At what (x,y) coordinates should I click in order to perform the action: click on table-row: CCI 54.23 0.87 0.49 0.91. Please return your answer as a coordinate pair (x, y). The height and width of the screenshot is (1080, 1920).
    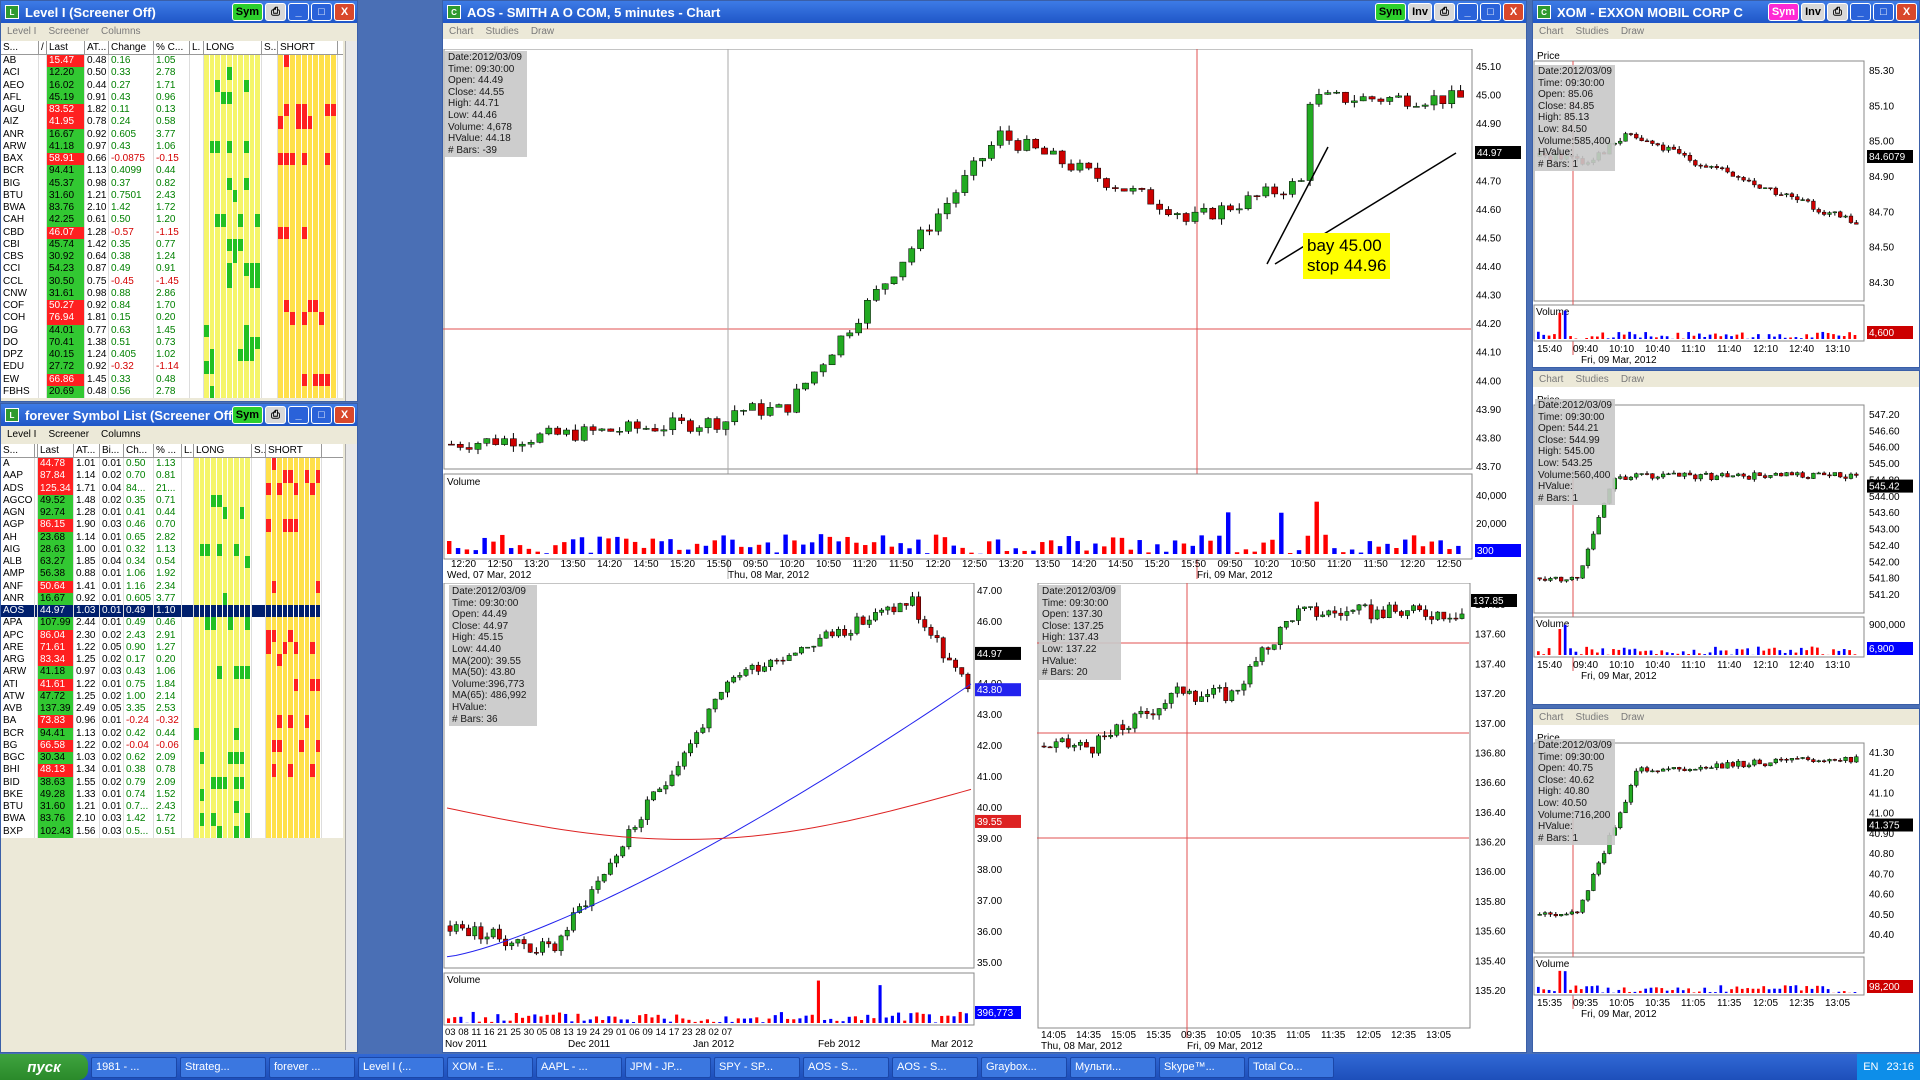
    Looking at the image, I should click on (172, 269).